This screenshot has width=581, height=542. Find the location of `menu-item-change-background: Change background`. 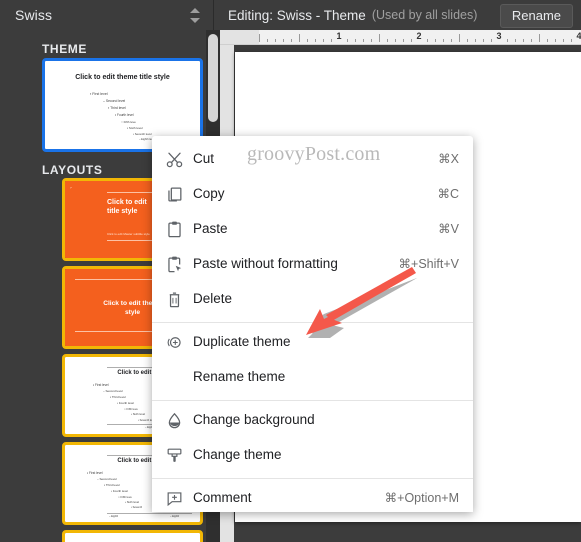

menu-item-change-background: Change background is located at coordinates (312, 420).